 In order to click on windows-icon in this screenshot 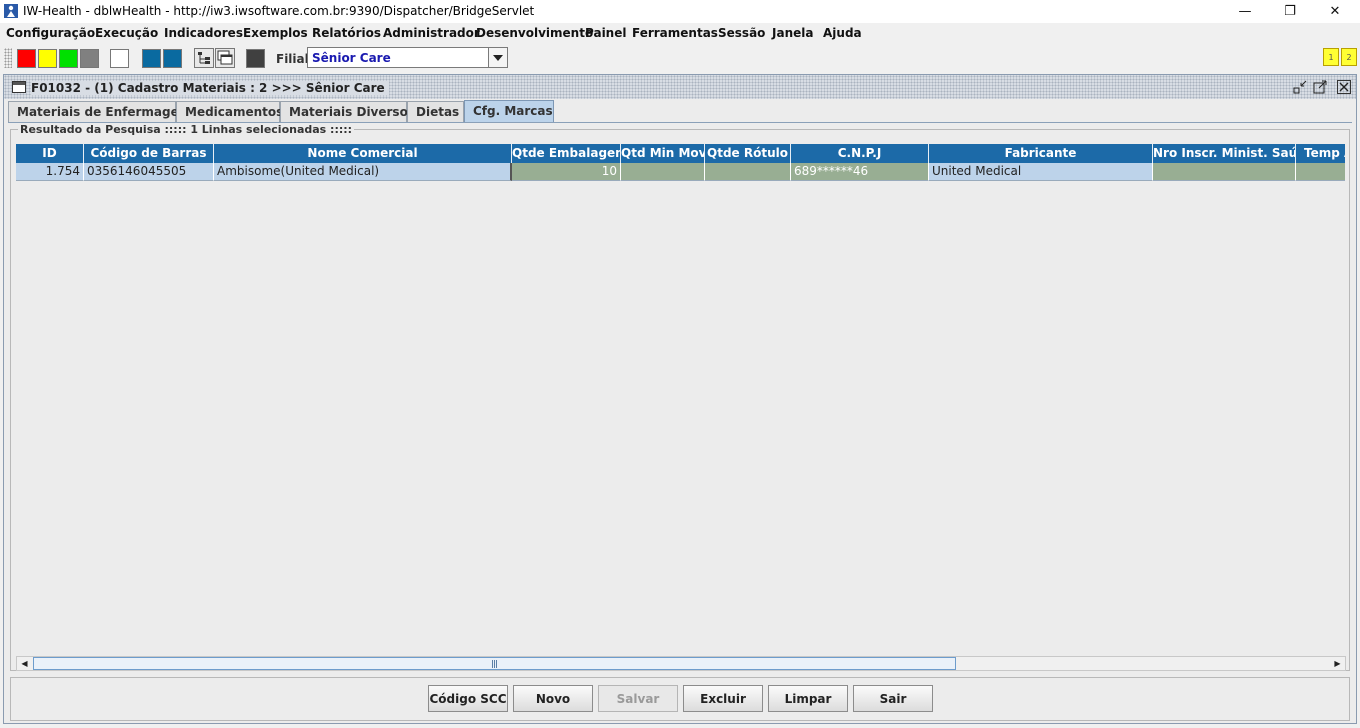, I will do `click(225, 57)`.